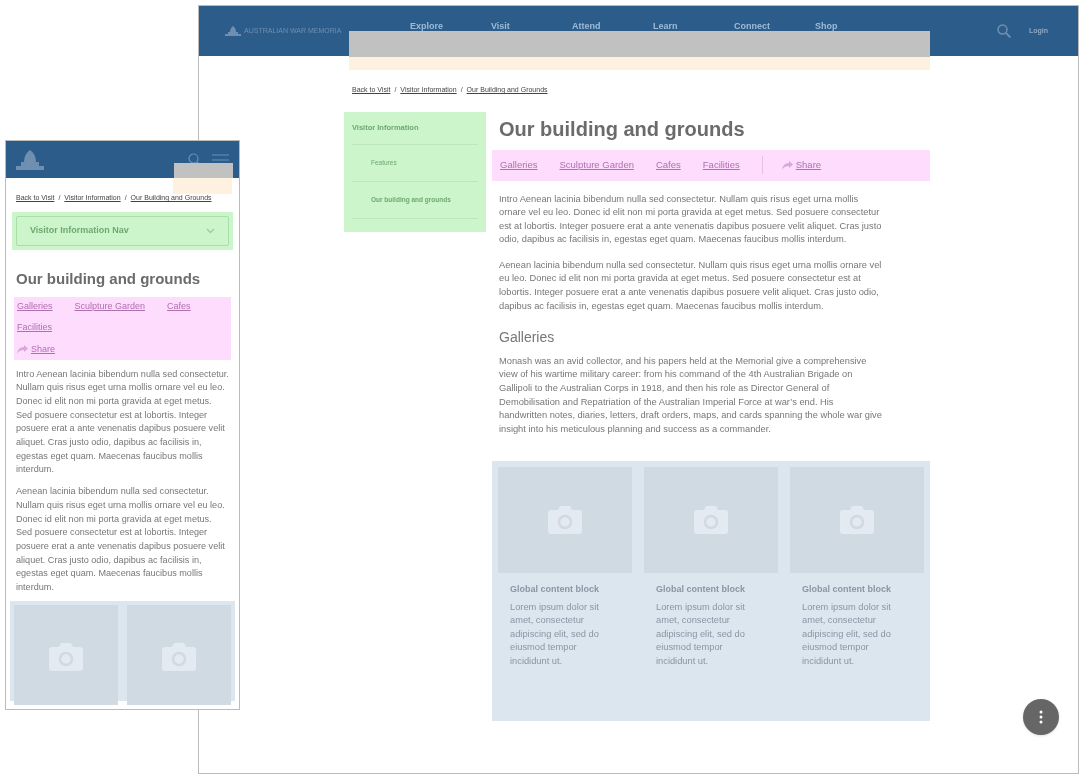 The image size is (1085, 781). Describe the element at coordinates (527, 338) in the screenshot. I see `section-heading: Galleries` at that location.